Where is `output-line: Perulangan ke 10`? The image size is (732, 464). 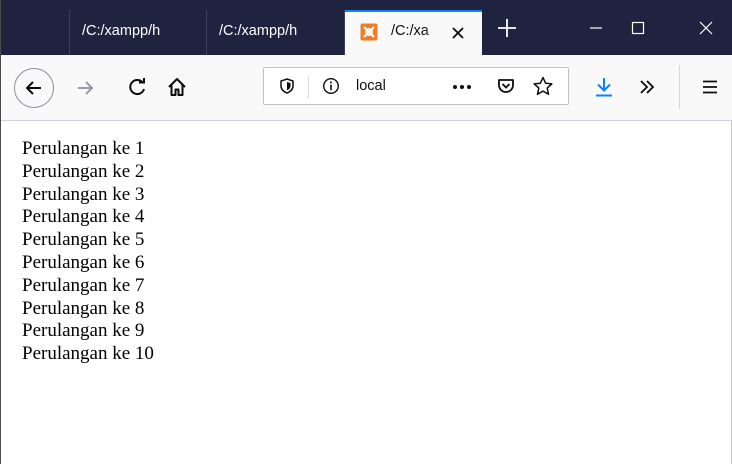
output-line: Perulangan ke 10 is located at coordinates (88, 354).